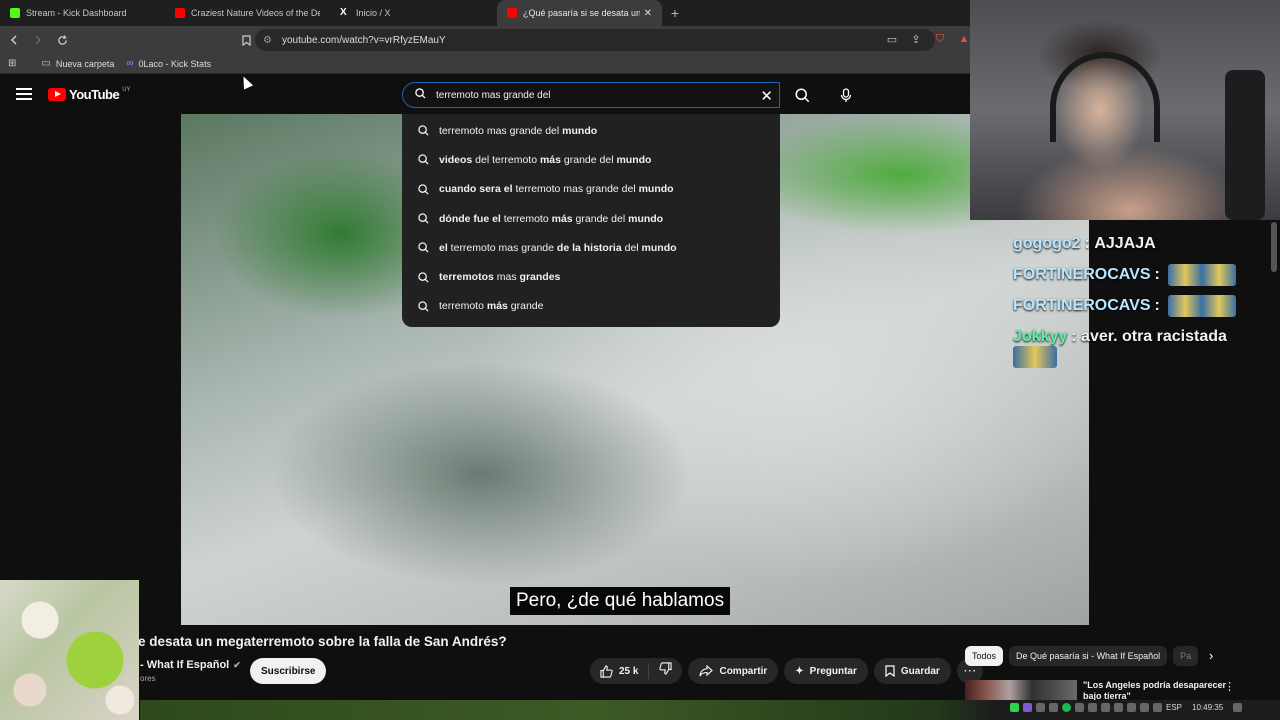 This screenshot has height=720, width=1280. I want to click on video-actions: 25 k Compartir ✦ Preguntar Guardar ⋯, so click(786, 671).